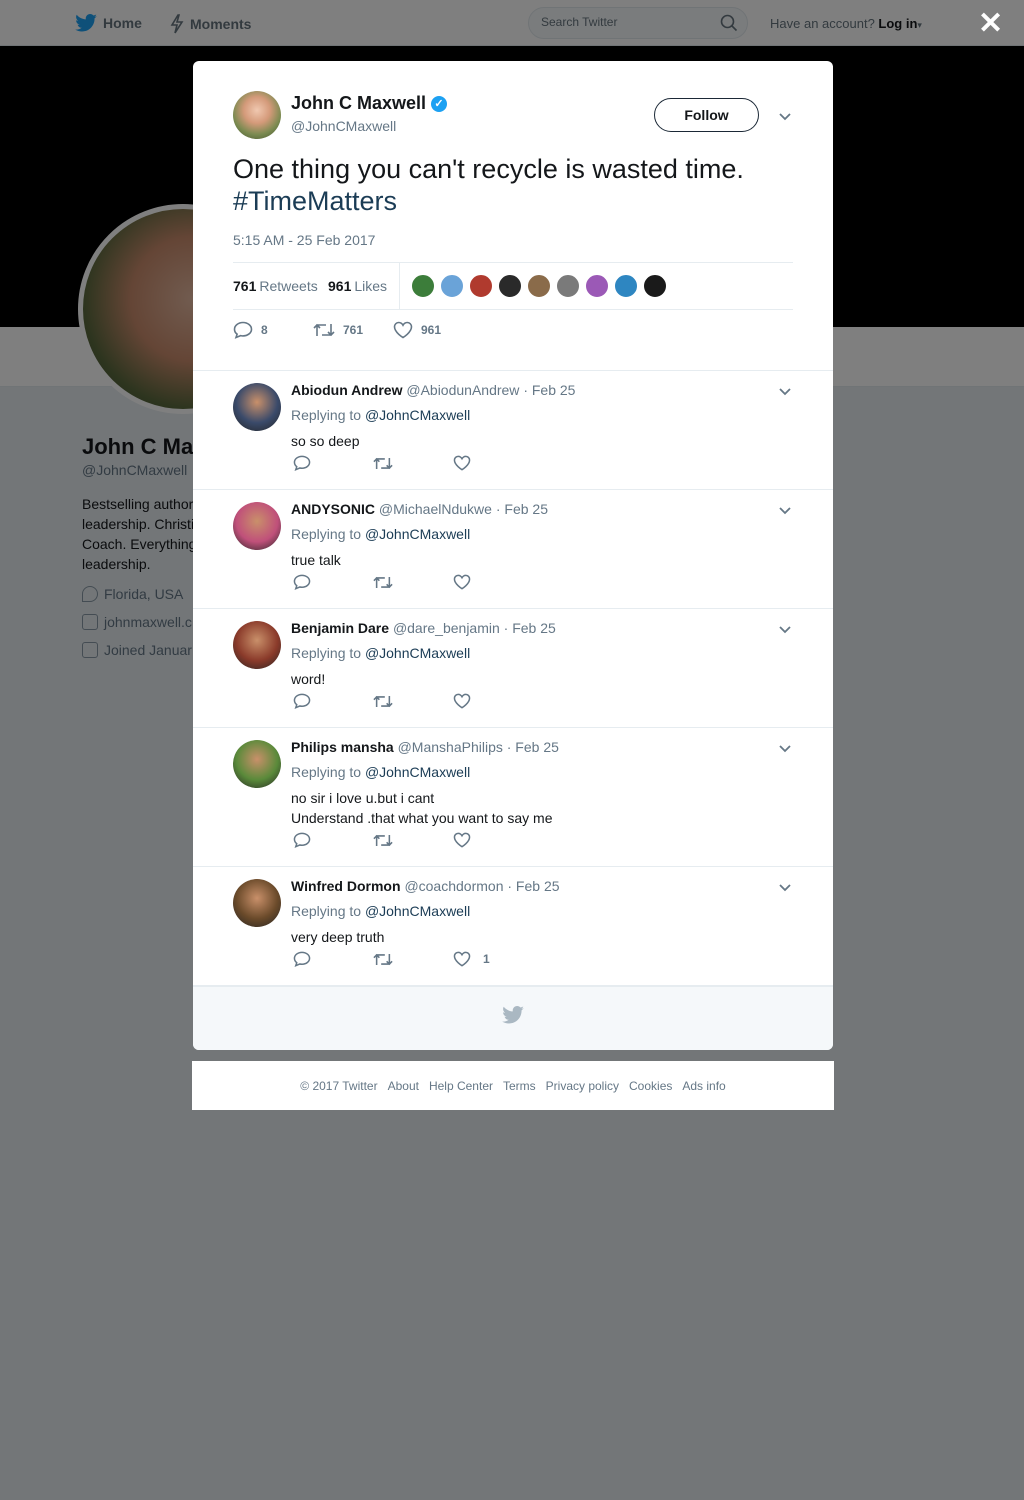  I want to click on like-action: 1, so click(493, 959).